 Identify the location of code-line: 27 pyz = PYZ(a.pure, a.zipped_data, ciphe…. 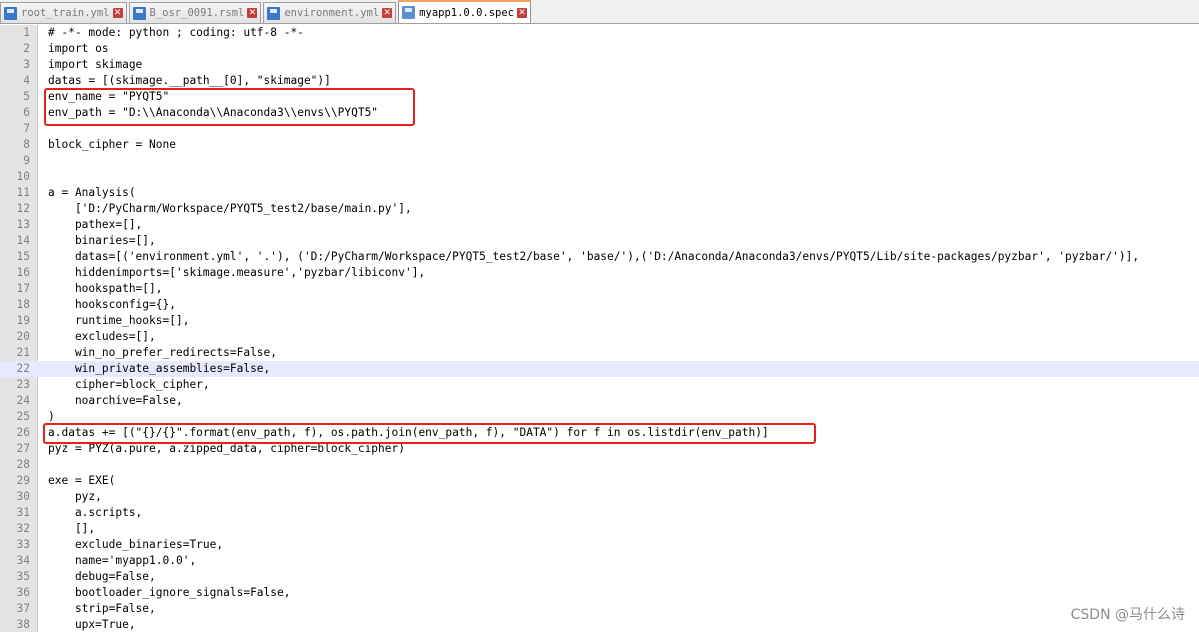
(599, 449).